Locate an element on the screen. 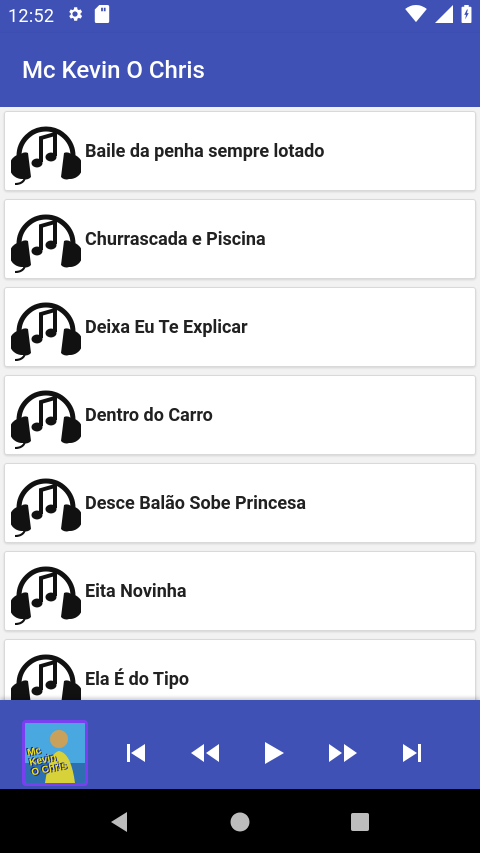 The height and width of the screenshot is (853, 480). status-bar: 12:52 is located at coordinates (240, 16).